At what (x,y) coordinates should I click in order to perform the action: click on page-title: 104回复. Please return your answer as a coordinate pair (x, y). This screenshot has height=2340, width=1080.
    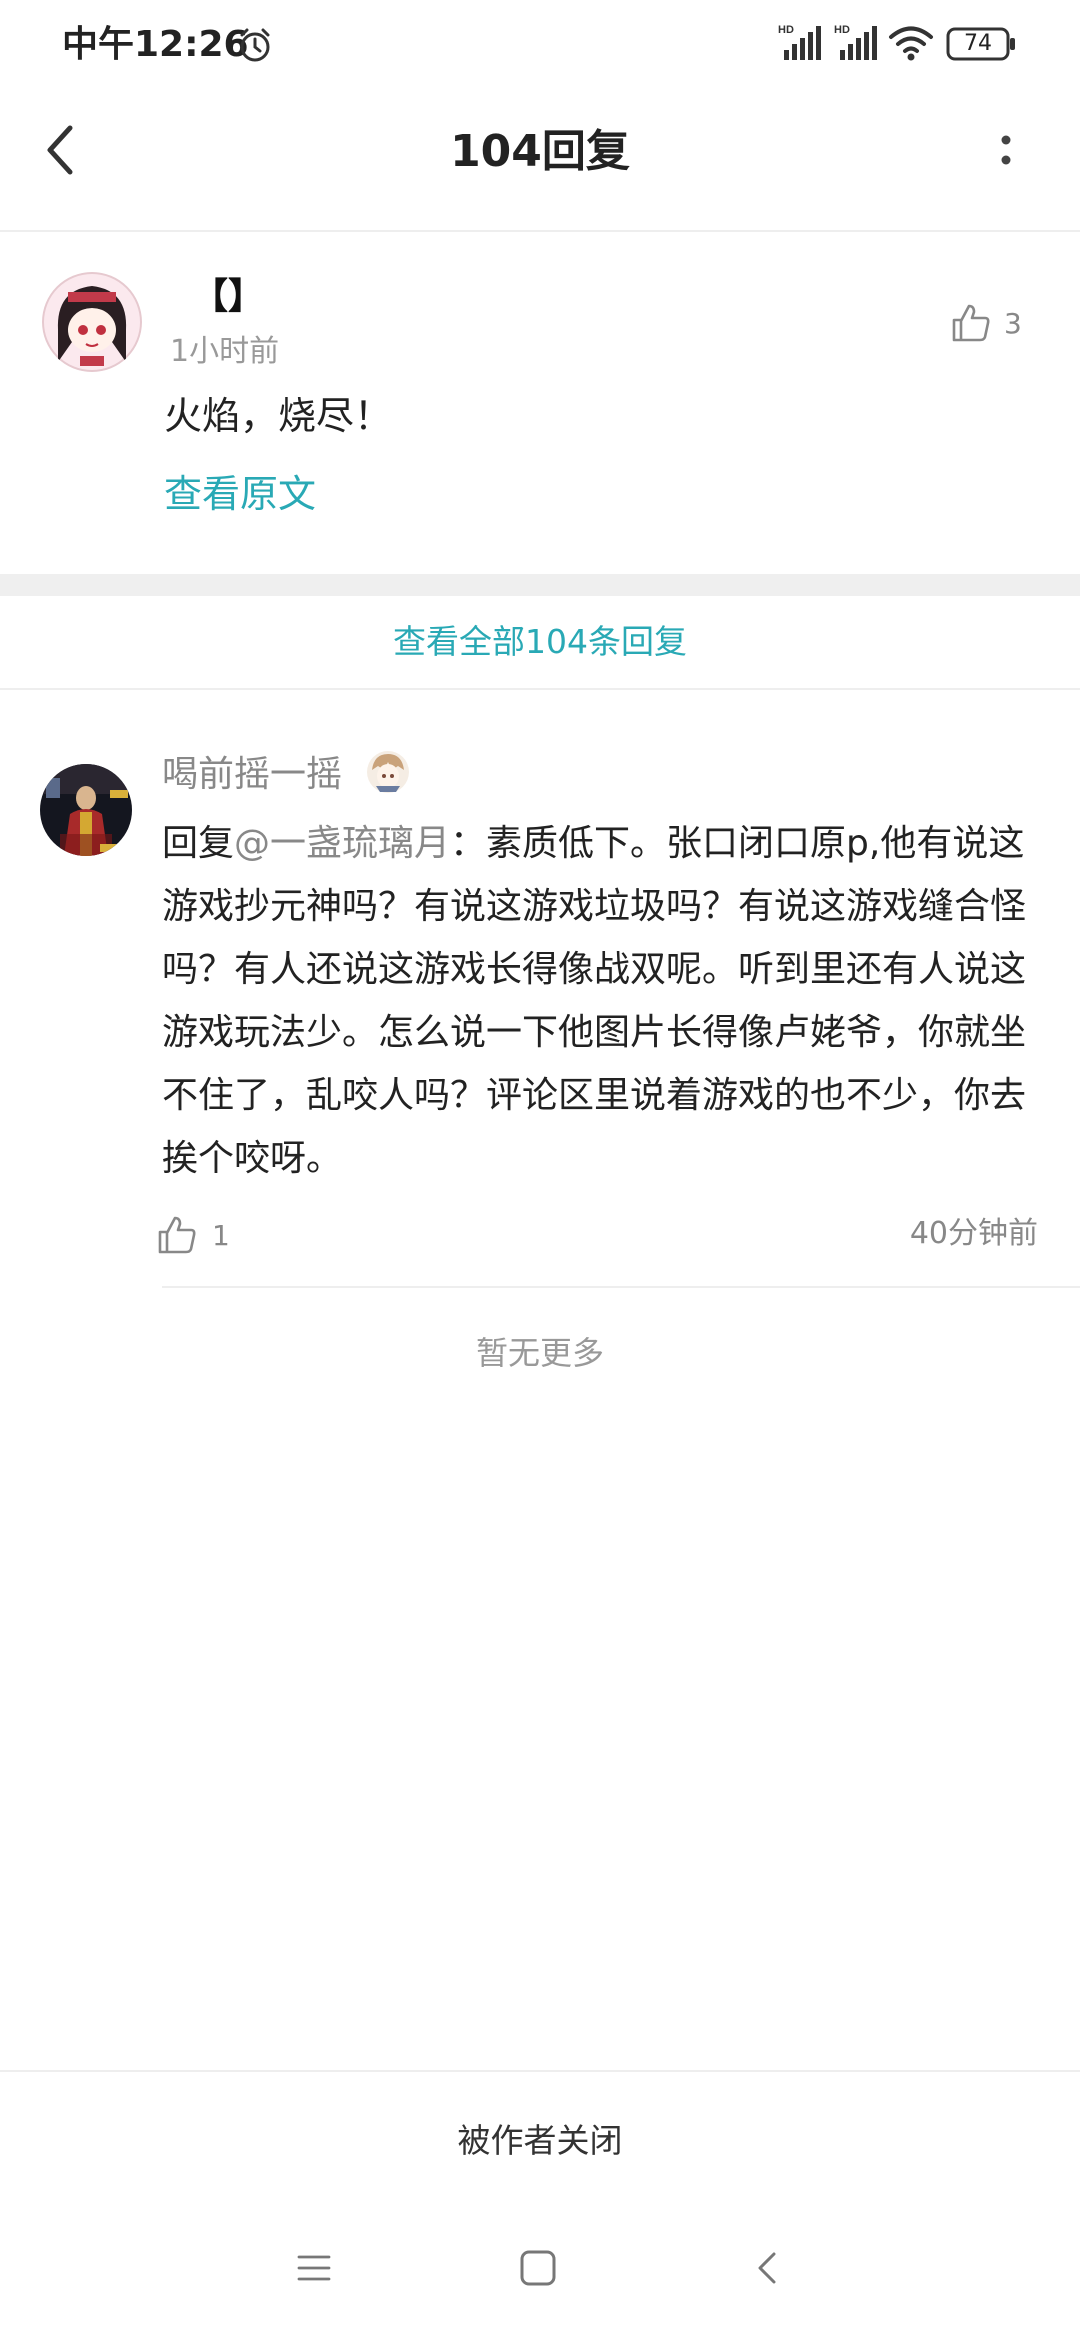
    Looking at the image, I should click on (540, 151).